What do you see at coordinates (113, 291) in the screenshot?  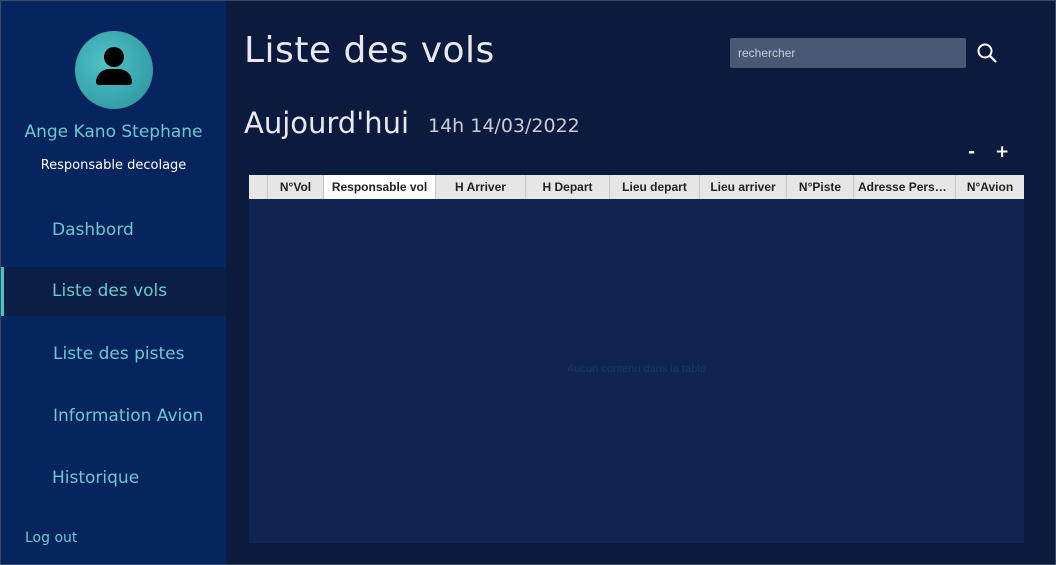 I see `sidebar-item-liste-des-vols: Liste des vols` at bounding box center [113, 291].